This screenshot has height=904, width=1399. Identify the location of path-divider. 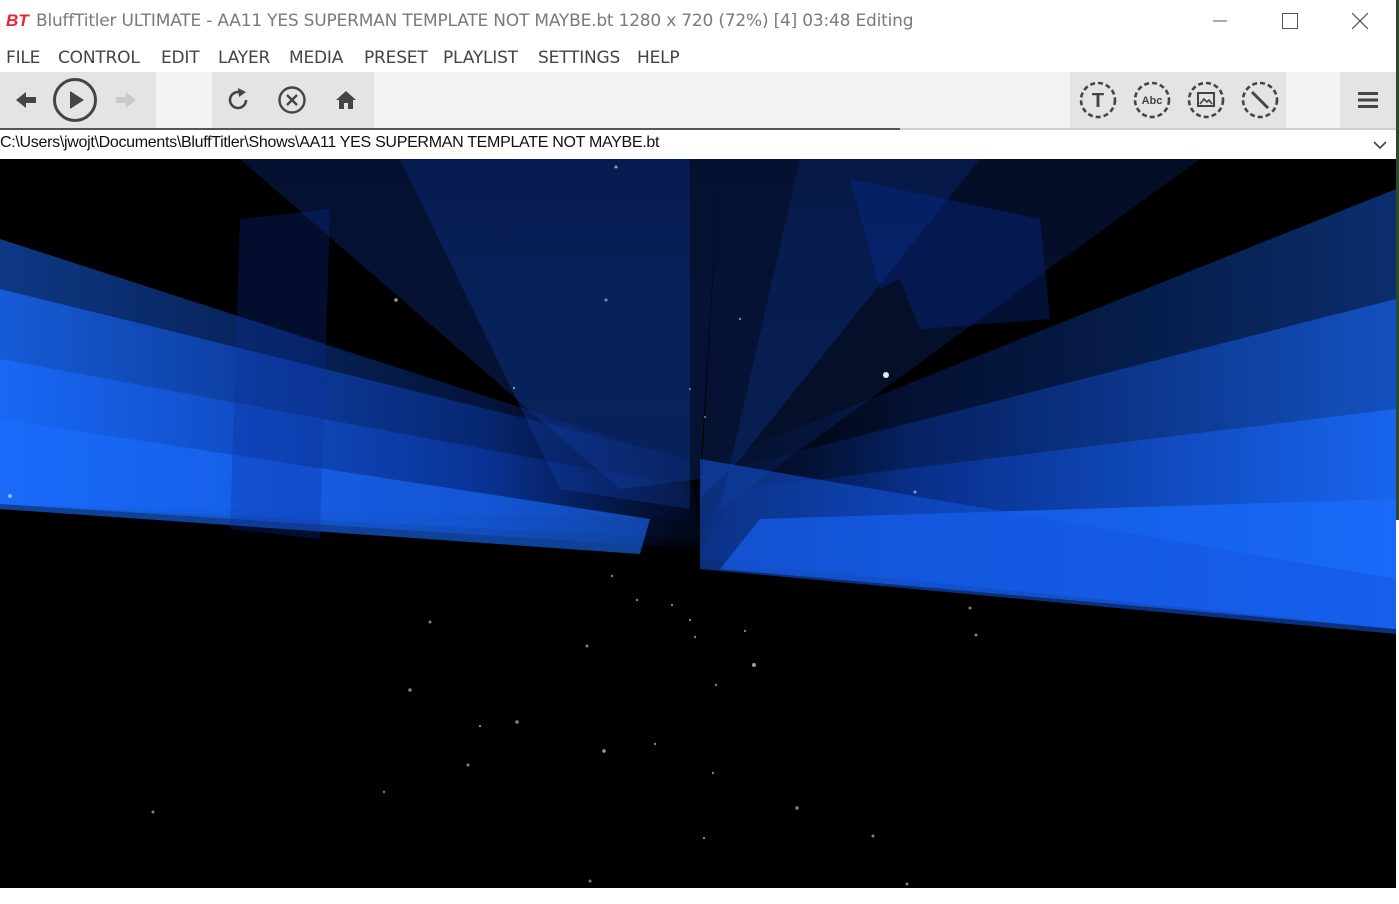
(1148, 129).